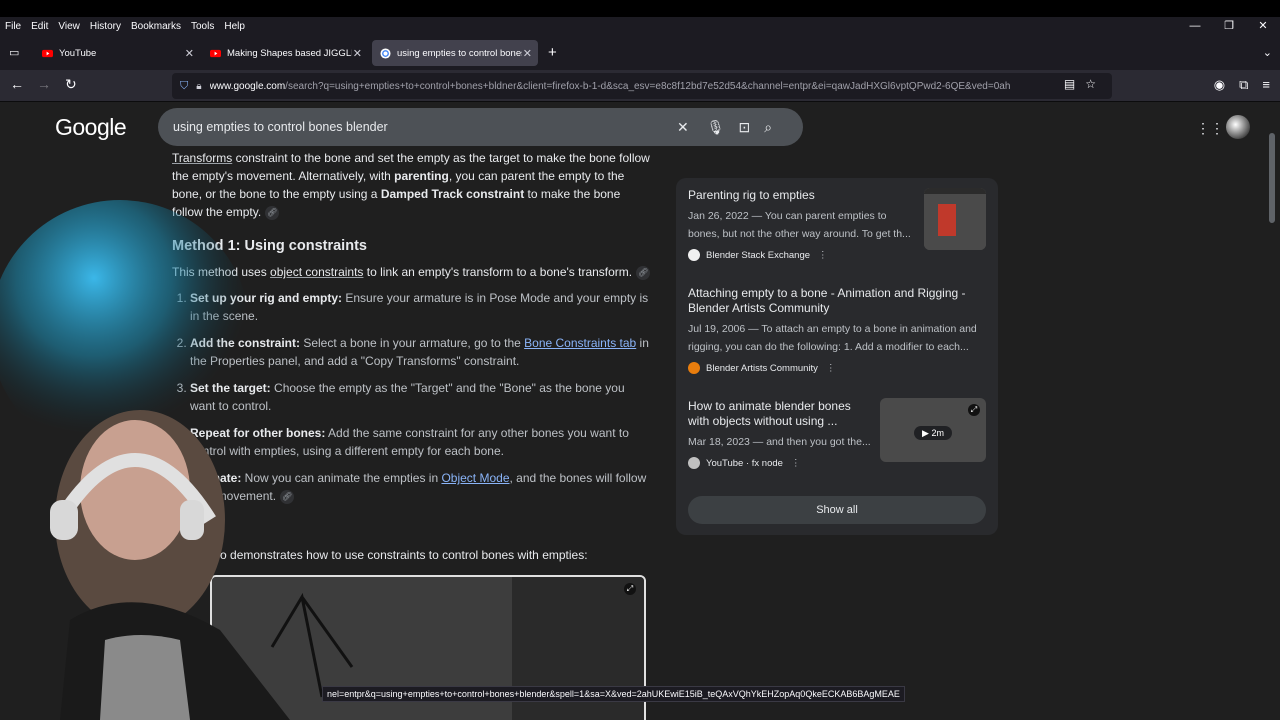  What do you see at coordinates (289, 53) in the screenshot?
I see `tab-label: Making Shapes based JIGGLE C` at bounding box center [289, 53].